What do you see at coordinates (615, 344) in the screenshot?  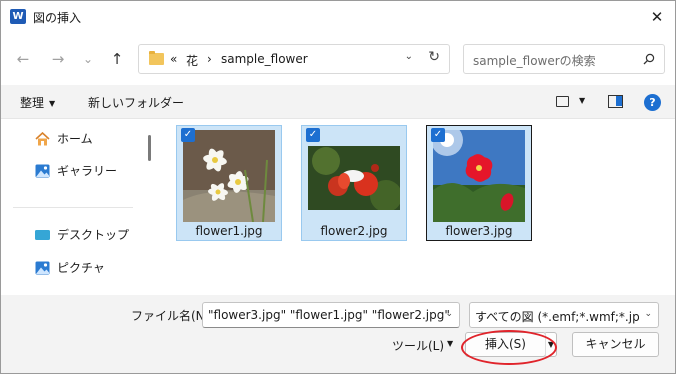 I see `cancel-button: キャンセル` at bounding box center [615, 344].